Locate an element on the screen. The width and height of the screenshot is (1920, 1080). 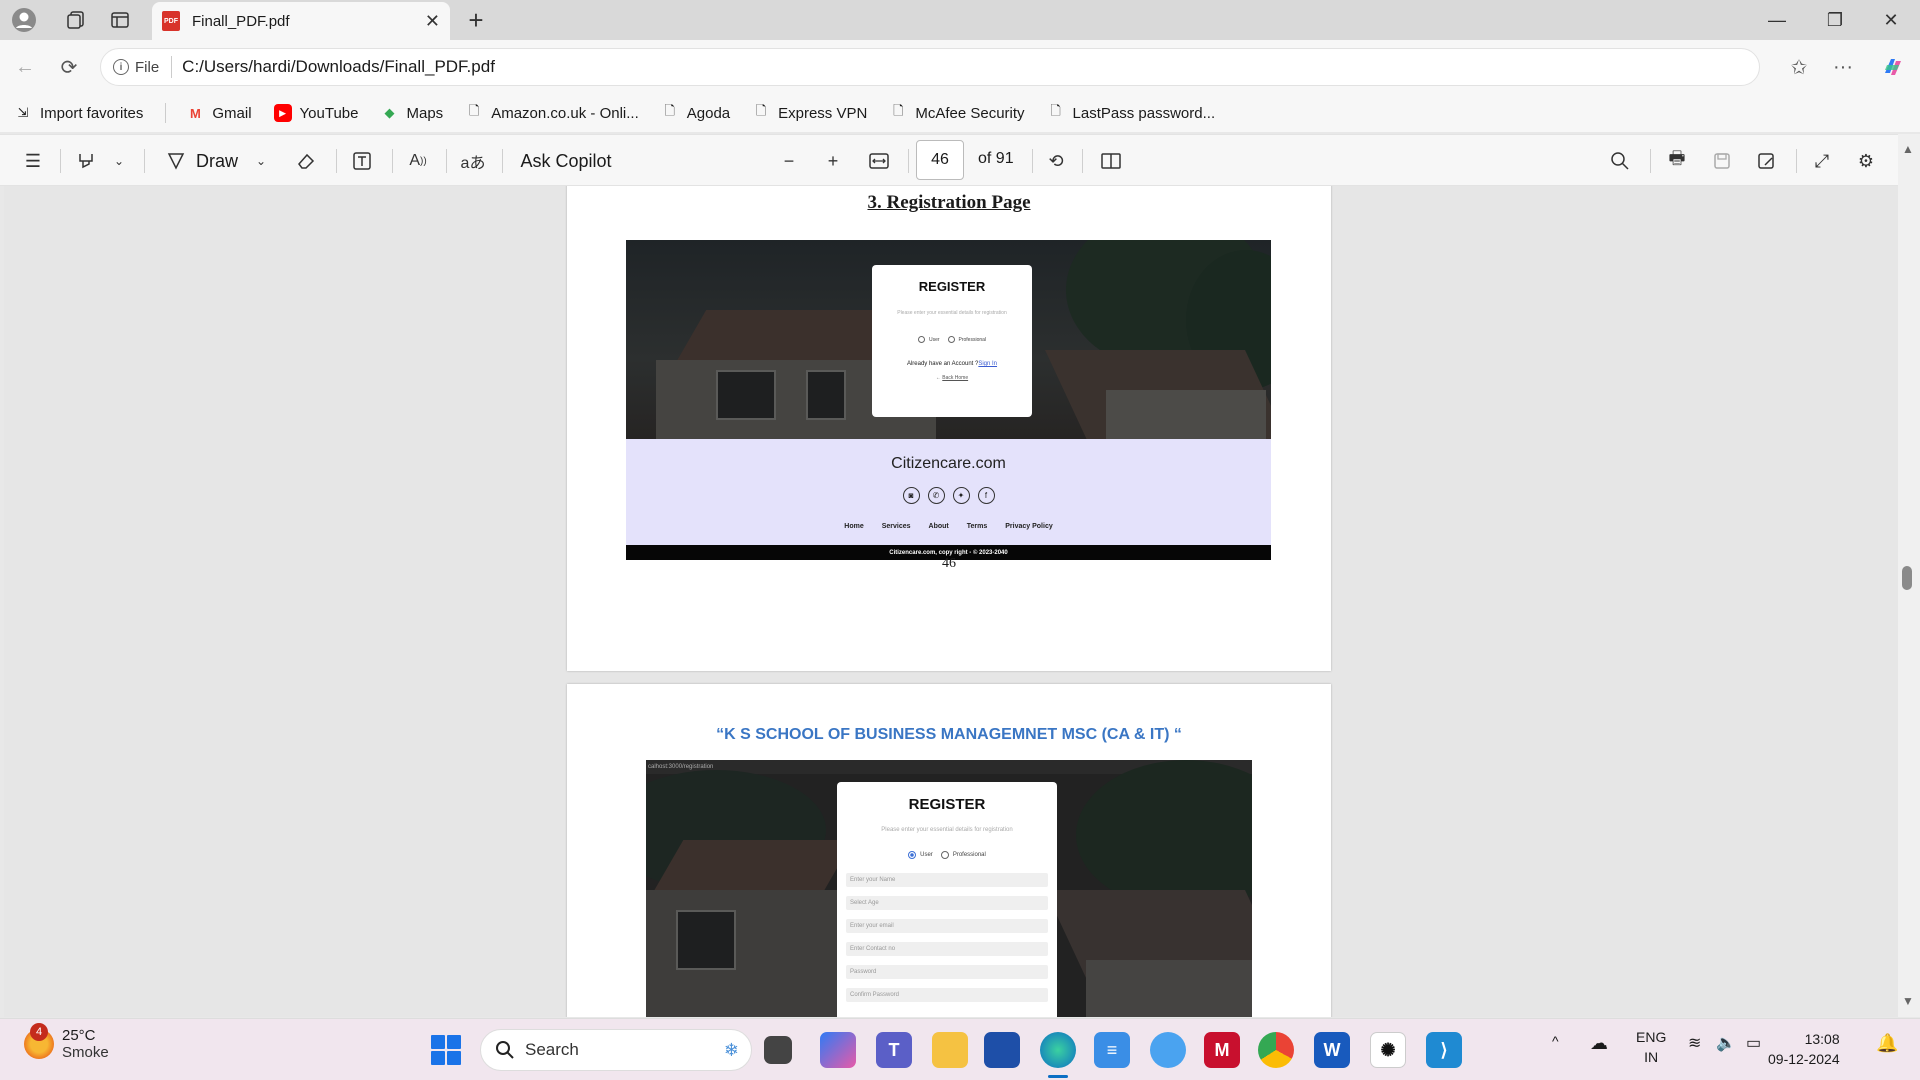
language-indicator: ENG IN is located at coordinates (1651, 1047).